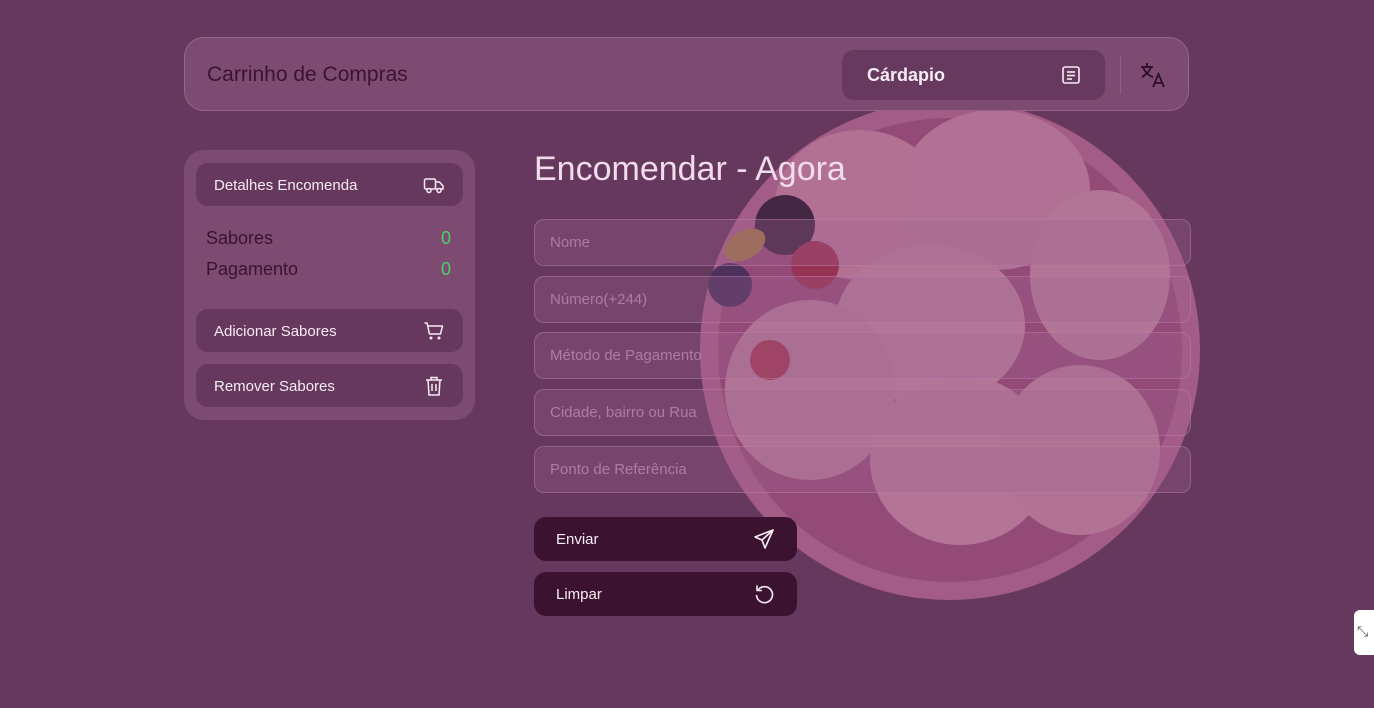 The width and height of the screenshot is (1374, 708). Describe the element at coordinates (764, 594) in the screenshot. I see `reset-icon` at that location.